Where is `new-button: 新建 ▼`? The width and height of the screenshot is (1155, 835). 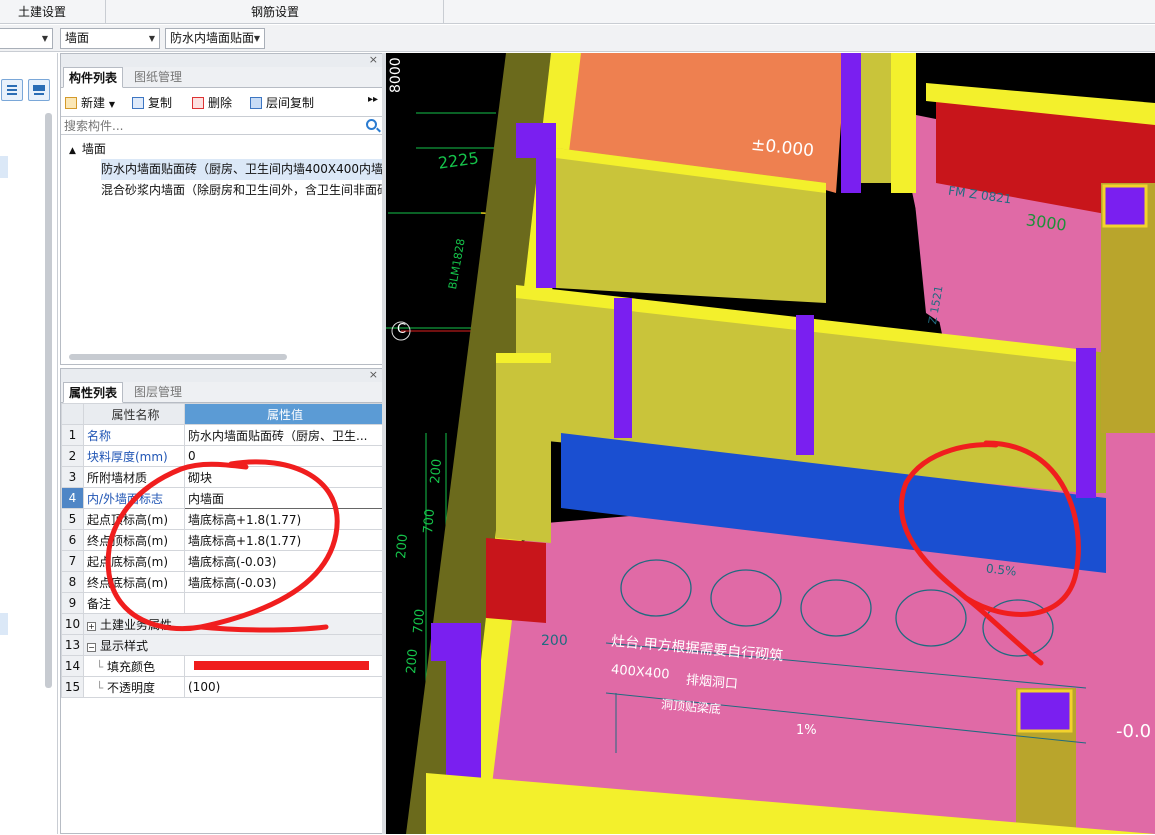 new-button: 新建 ▼ is located at coordinates (90, 103).